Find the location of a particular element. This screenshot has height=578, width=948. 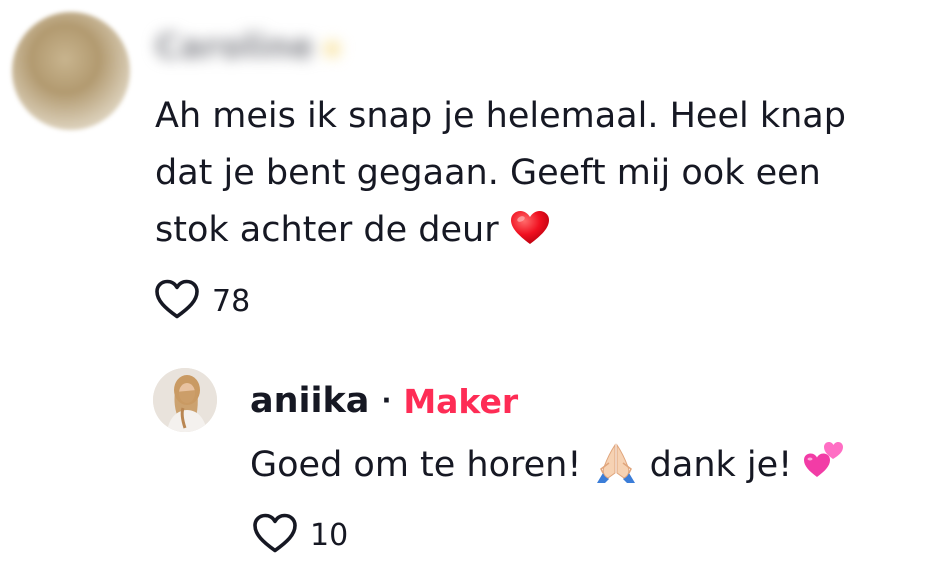

reply-avatar is located at coordinates (185, 400).